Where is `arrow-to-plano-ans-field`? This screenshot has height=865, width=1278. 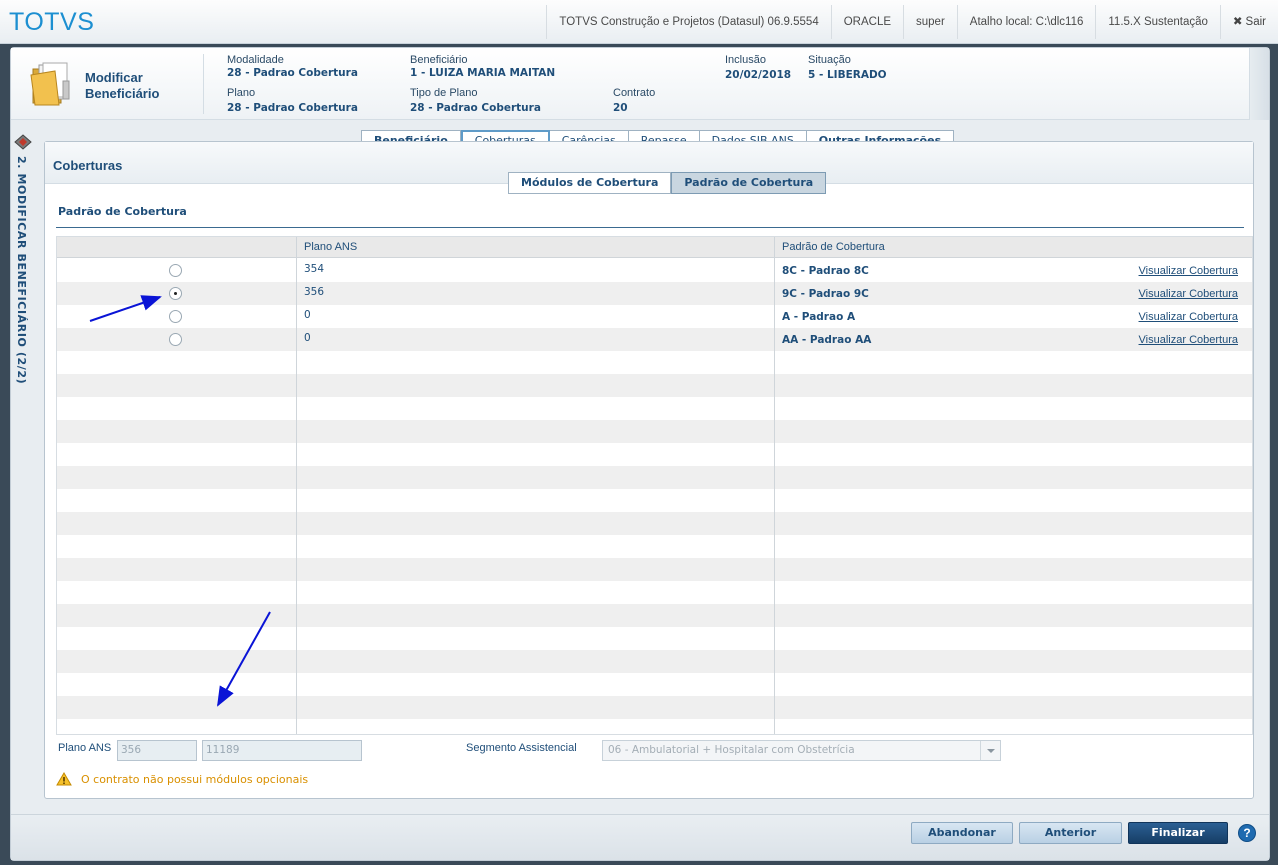
arrow-to-plano-ans-field is located at coordinates (244, 659).